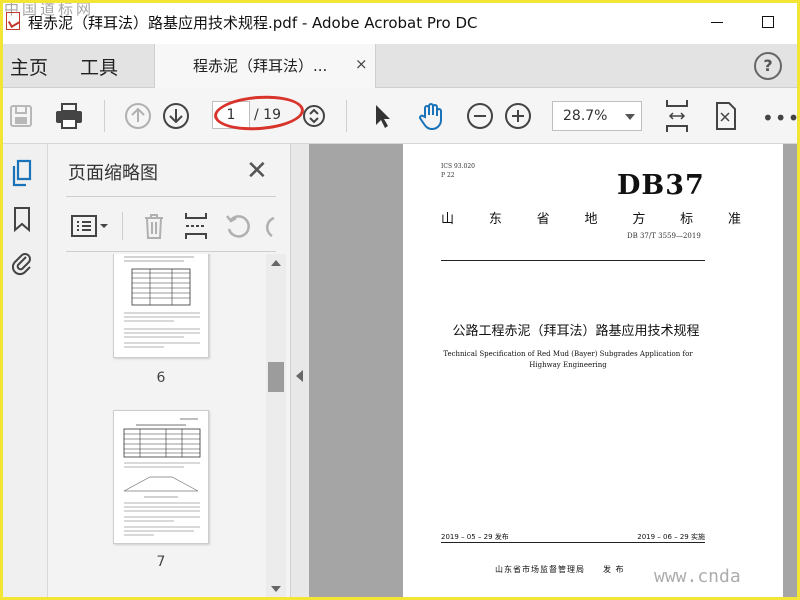 The width and height of the screenshot is (800, 600). What do you see at coordinates (458, 171) in the screenshot?
I see `ics-code: ICS 93.020 P 22` at bounding box center [458, 171].